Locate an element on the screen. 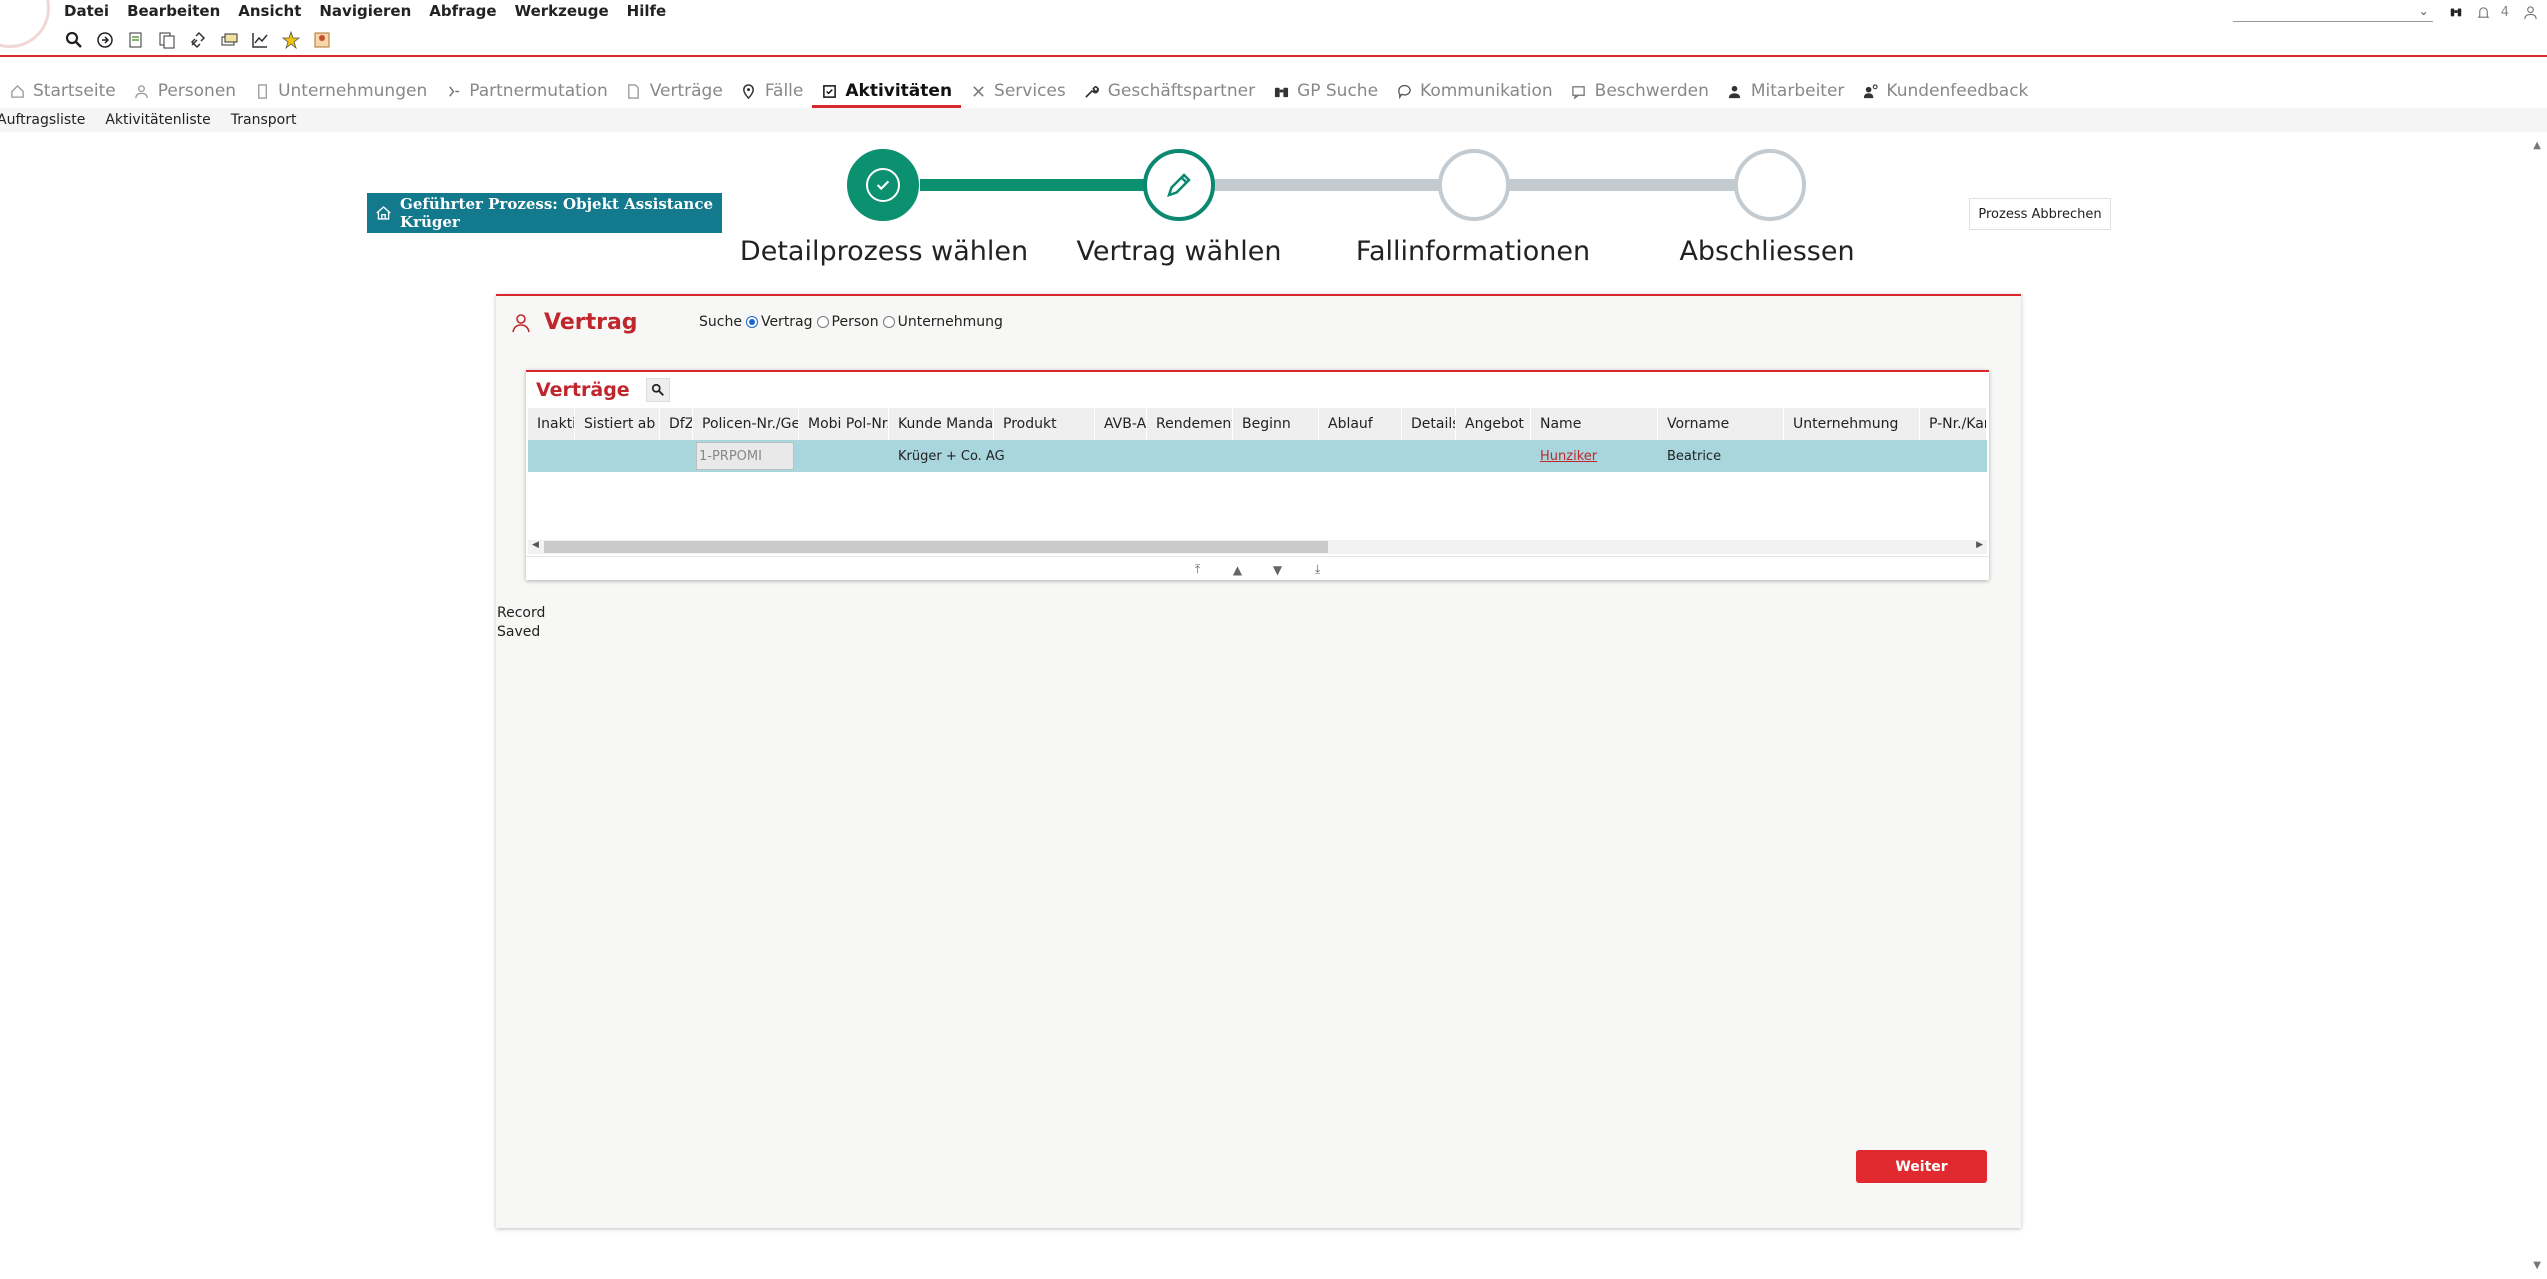  tab-label: Unternehmungen is located at coordinates (353, 91).